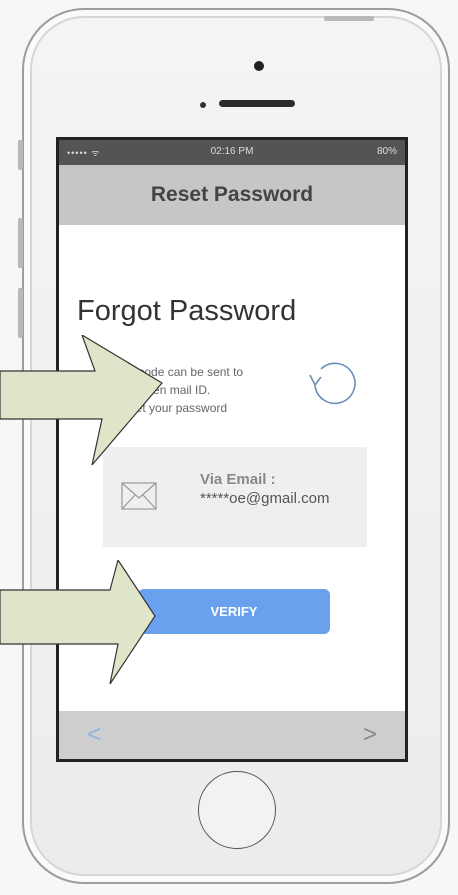 Image resolution: width=458 pixels, height=895 pixels. Describe the element at coordinates (334, 382) in the screenshot. I see `reload-icon` at that location.